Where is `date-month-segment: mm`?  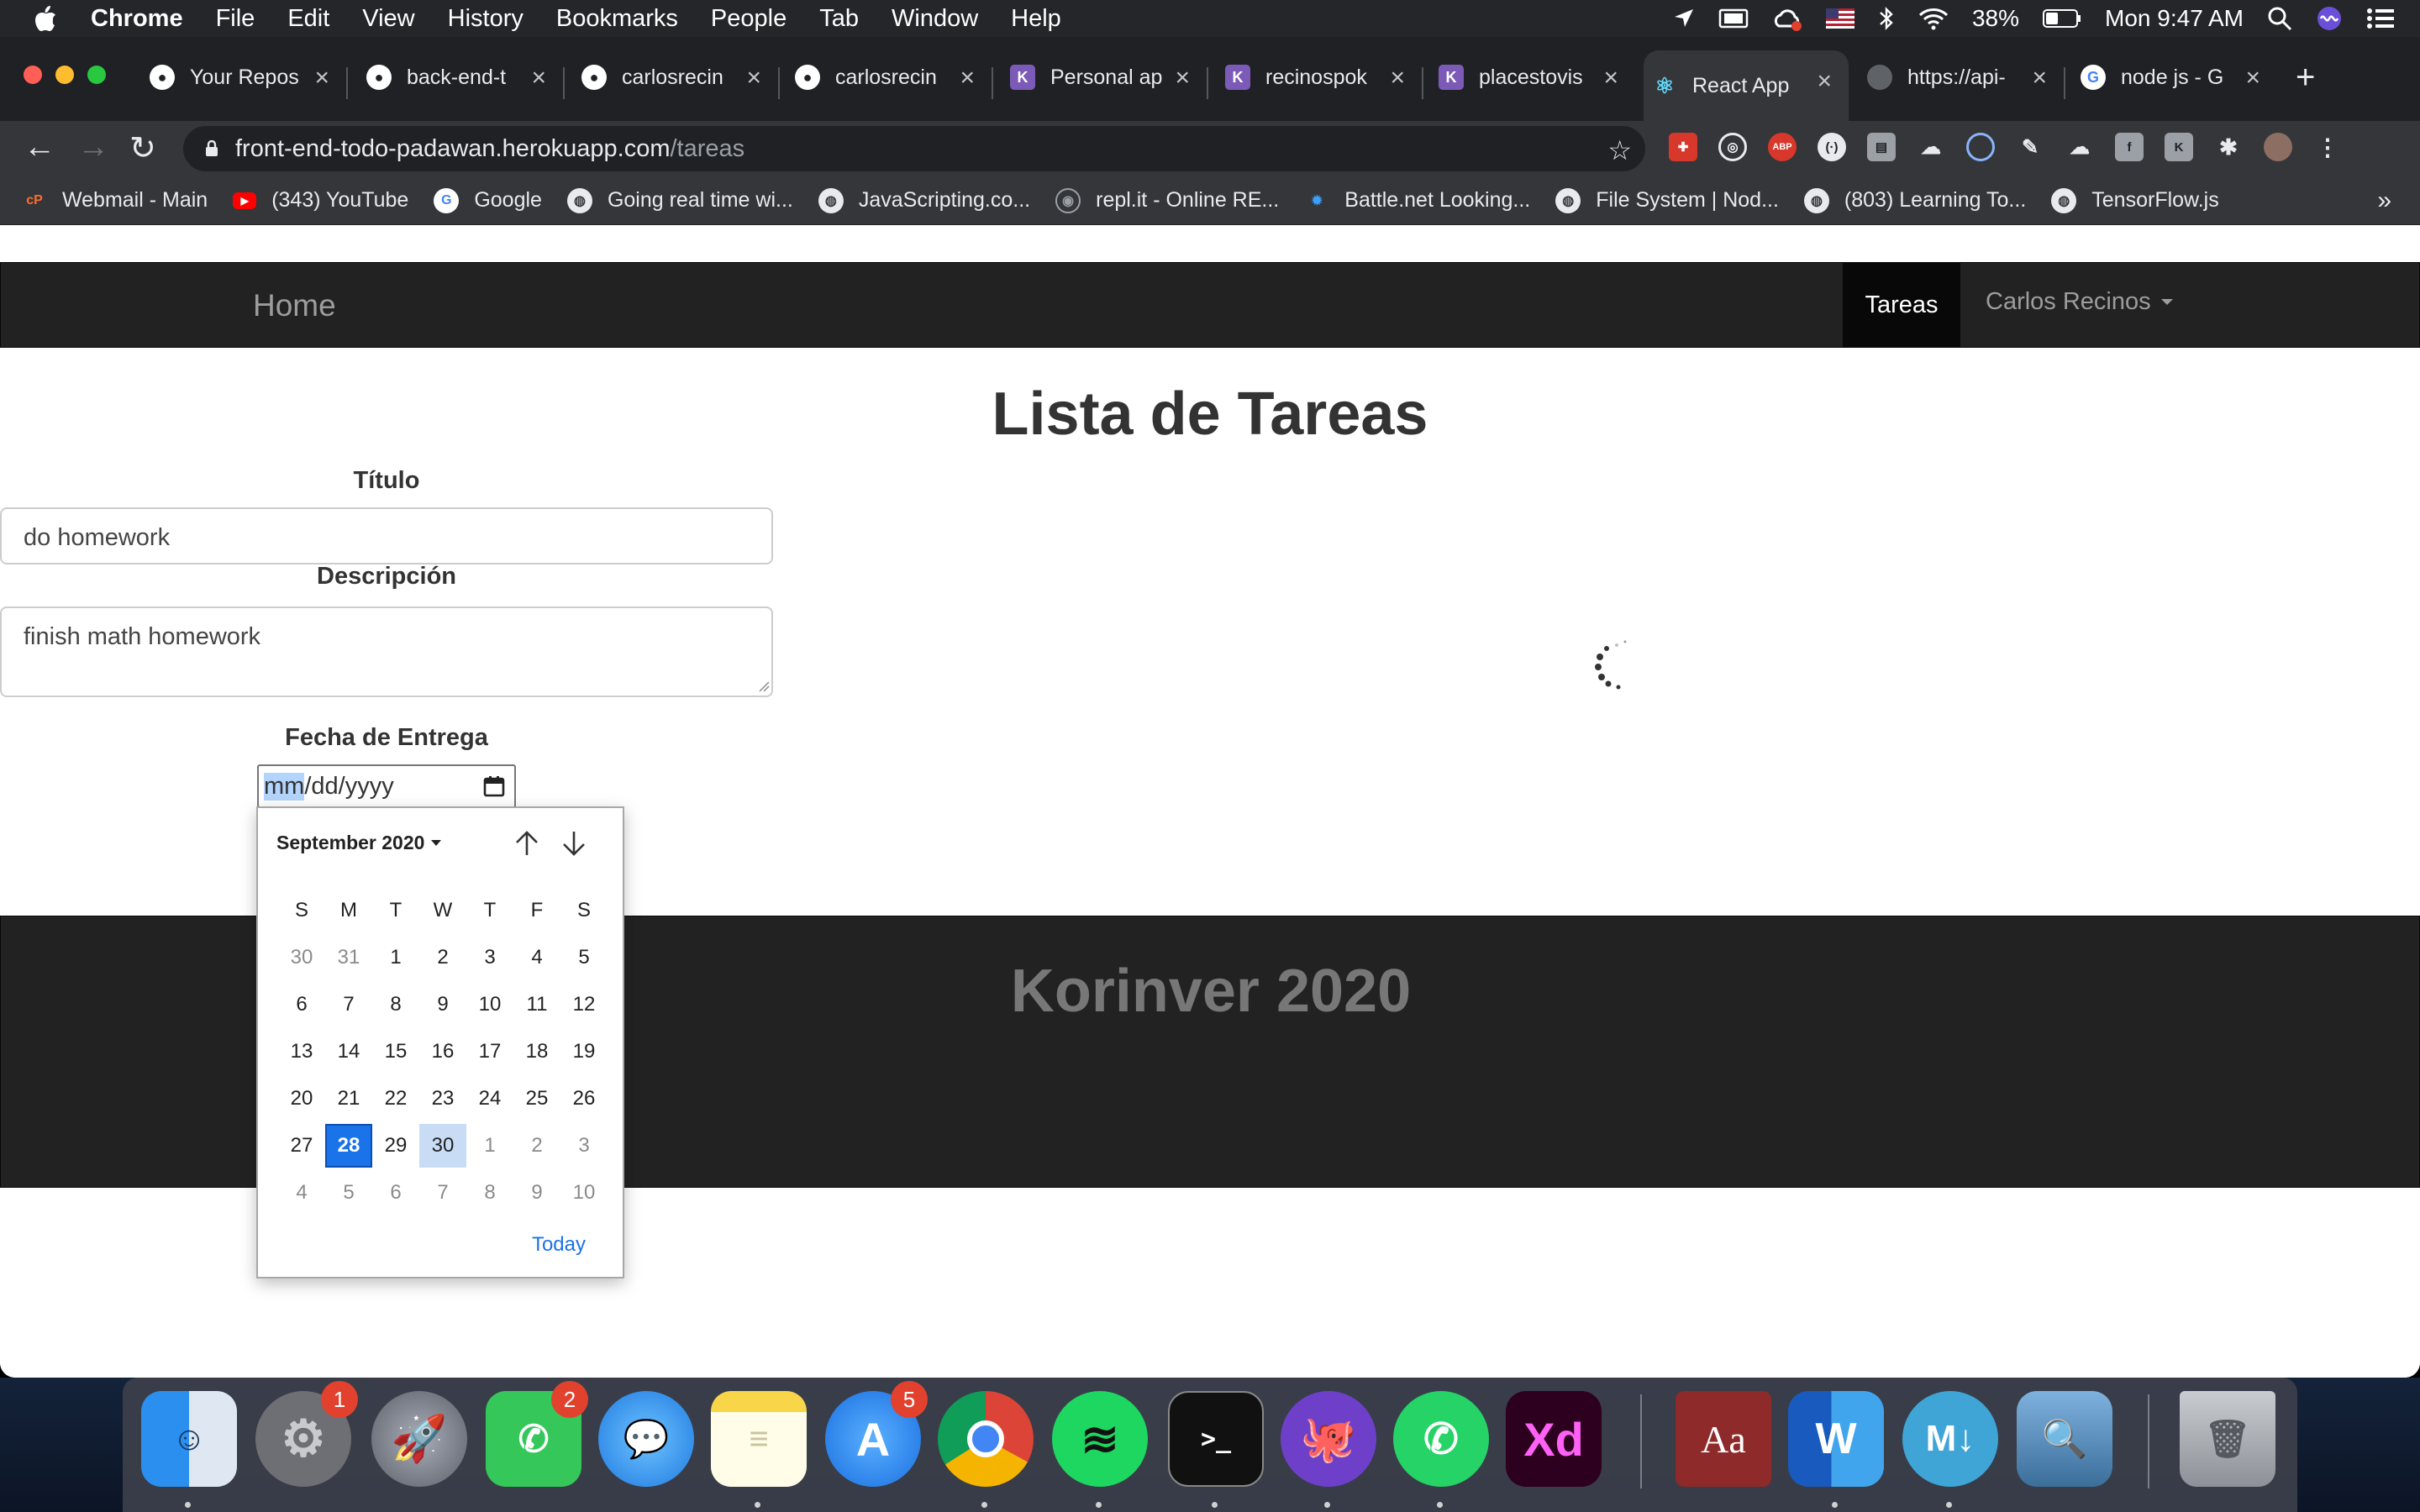 date-month-segment: mm is located at coordinates (284, 786).